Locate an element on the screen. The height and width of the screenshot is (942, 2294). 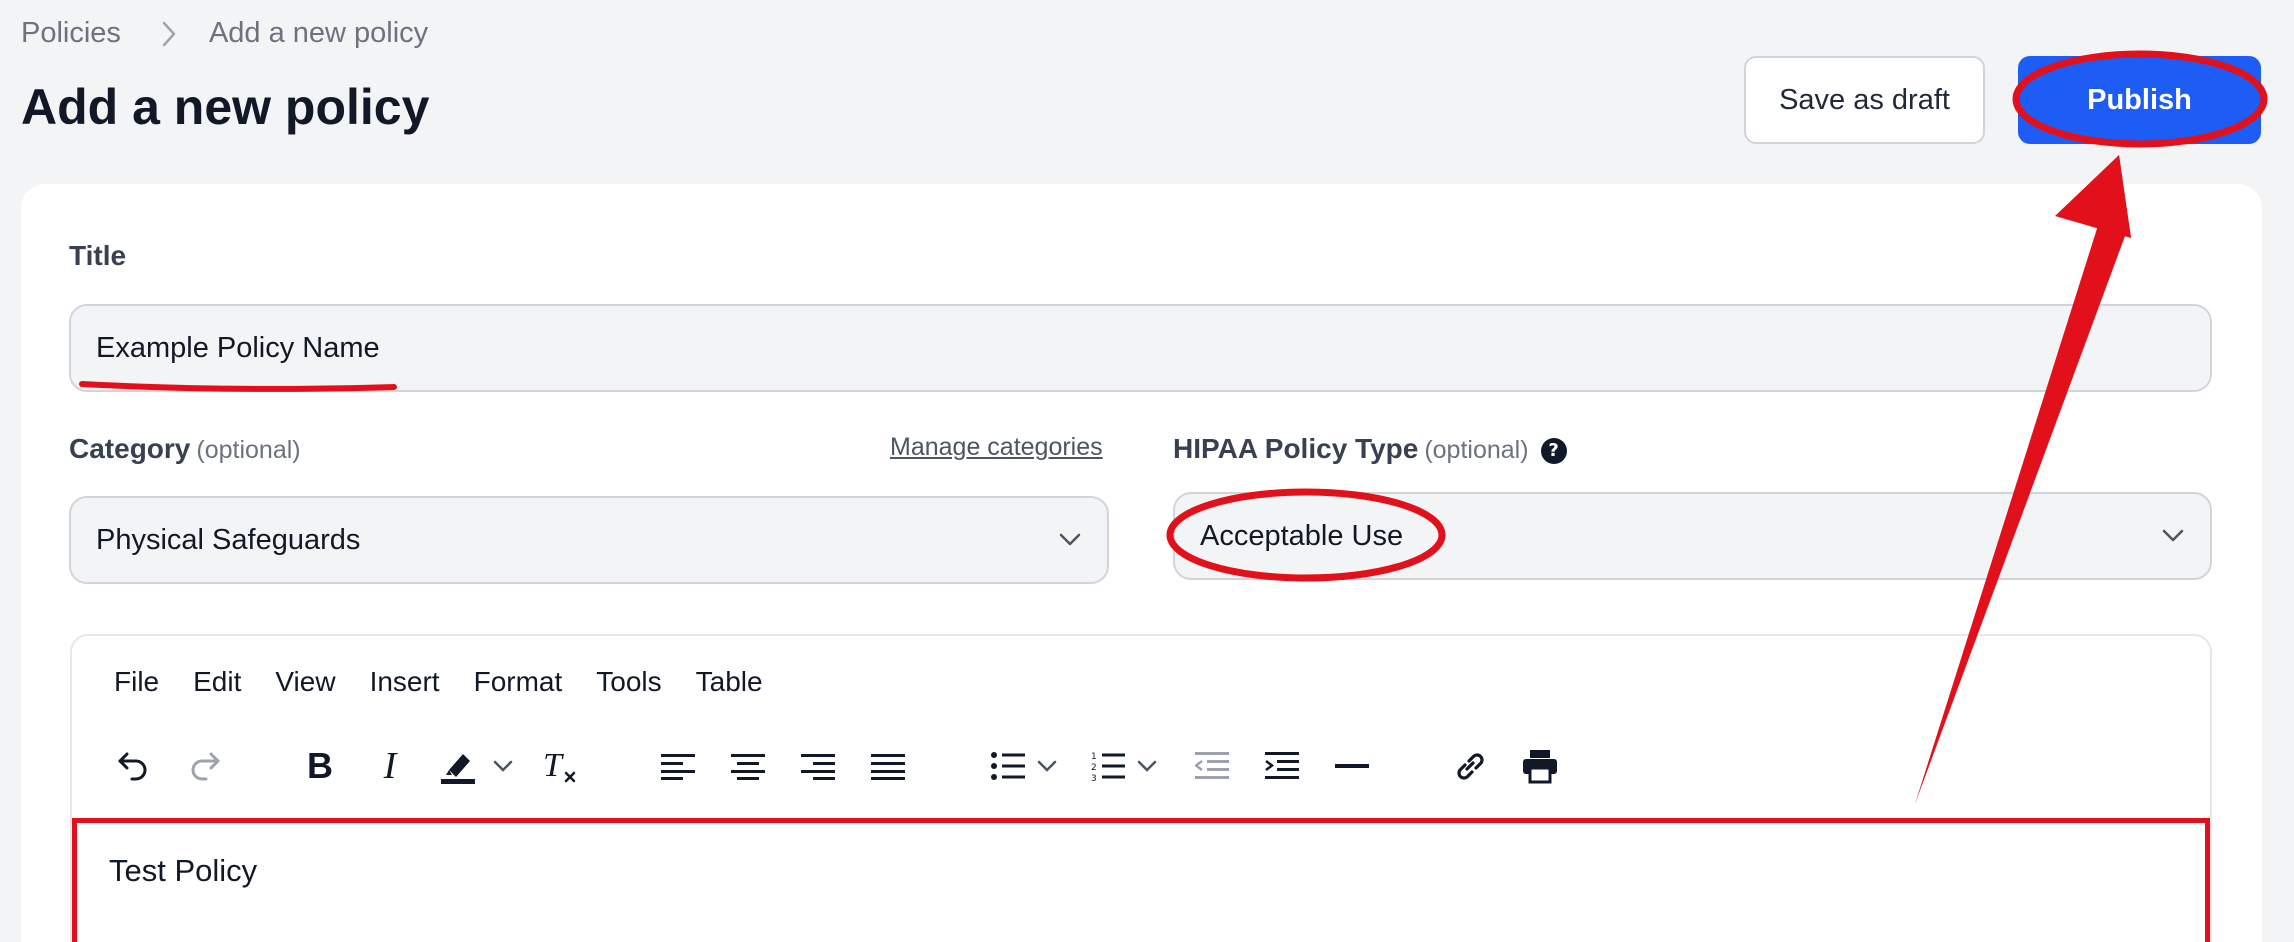
numbered-list-dropdown-chevron-icon is located at coordinates (1147, 766).